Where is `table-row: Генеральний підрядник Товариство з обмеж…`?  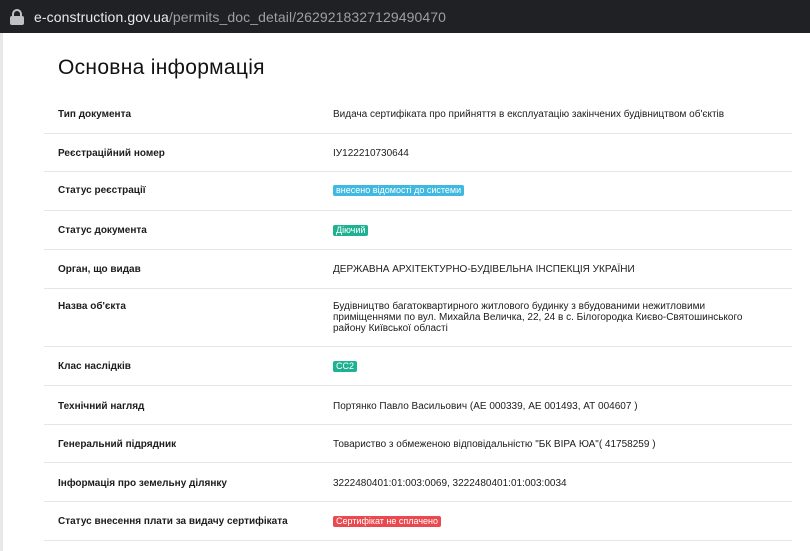
table-row: Генеральний підрядник Товариство з обмеж… is located at coordinates (418, 444).